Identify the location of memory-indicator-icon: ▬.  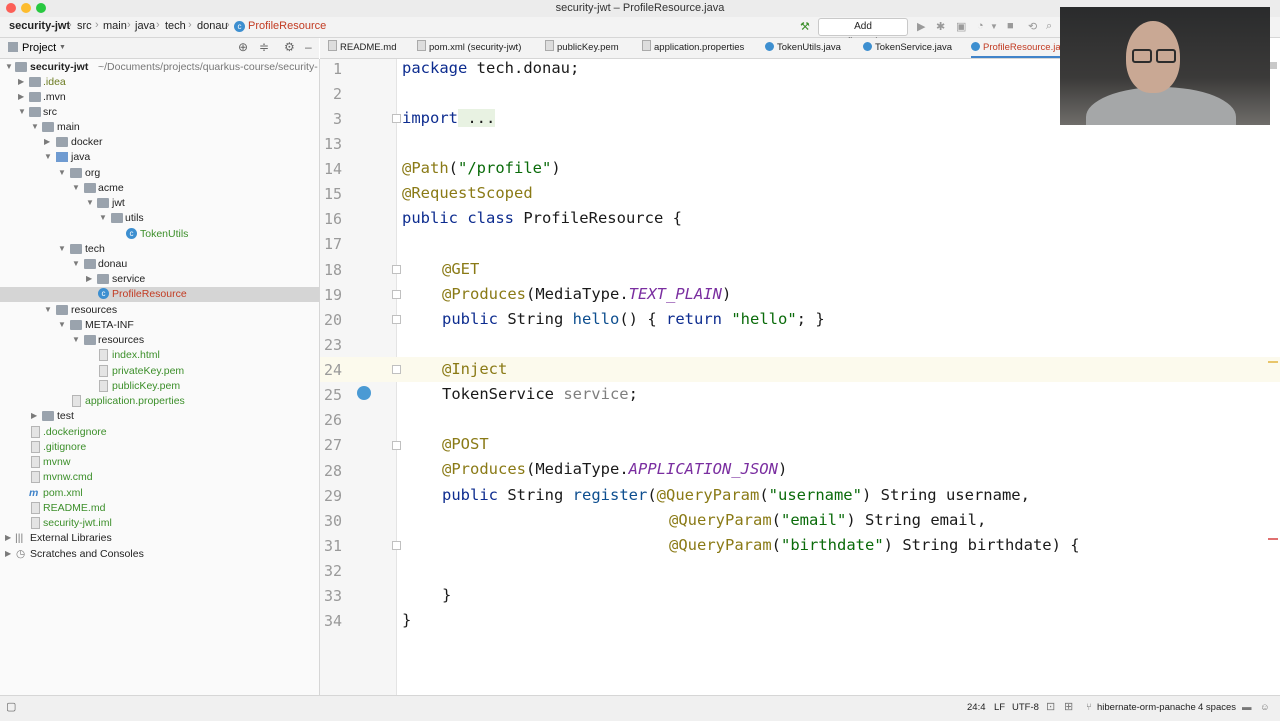
(1247, 707).